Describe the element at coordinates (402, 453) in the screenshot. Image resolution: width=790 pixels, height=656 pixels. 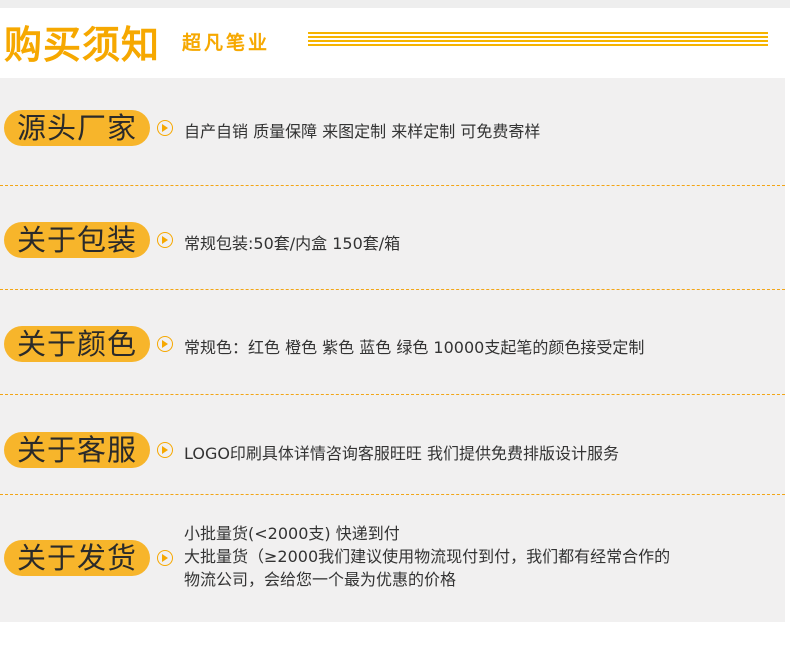
I see `section-text: LOGO印刷具体详情咨询客服旺旺 我们提供免费排版设计服务` at that location.